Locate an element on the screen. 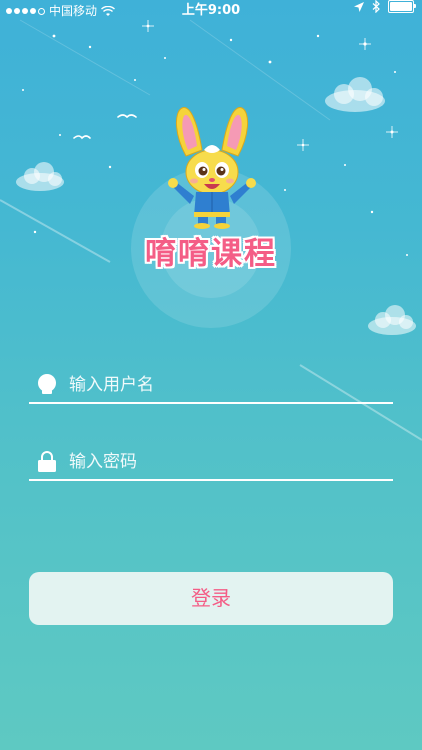 The width and height of the screenshot is (422, 750). lock-icon is located at coordinates (47, 461).